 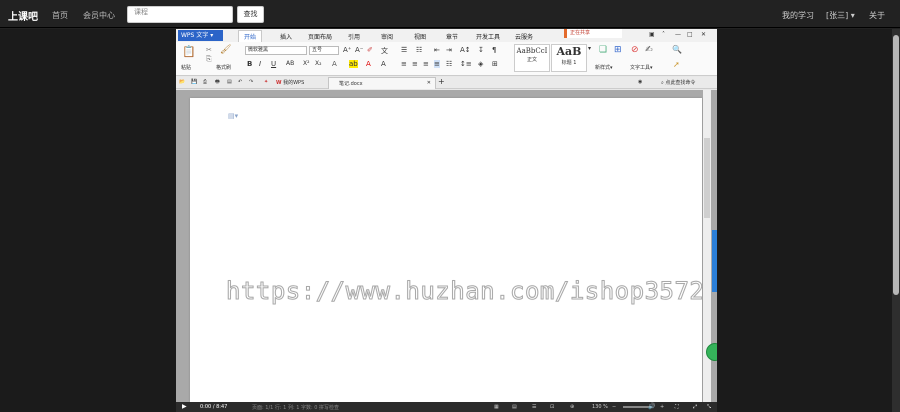 I want to click on page-scrollbar, so click(x=896, y=220).